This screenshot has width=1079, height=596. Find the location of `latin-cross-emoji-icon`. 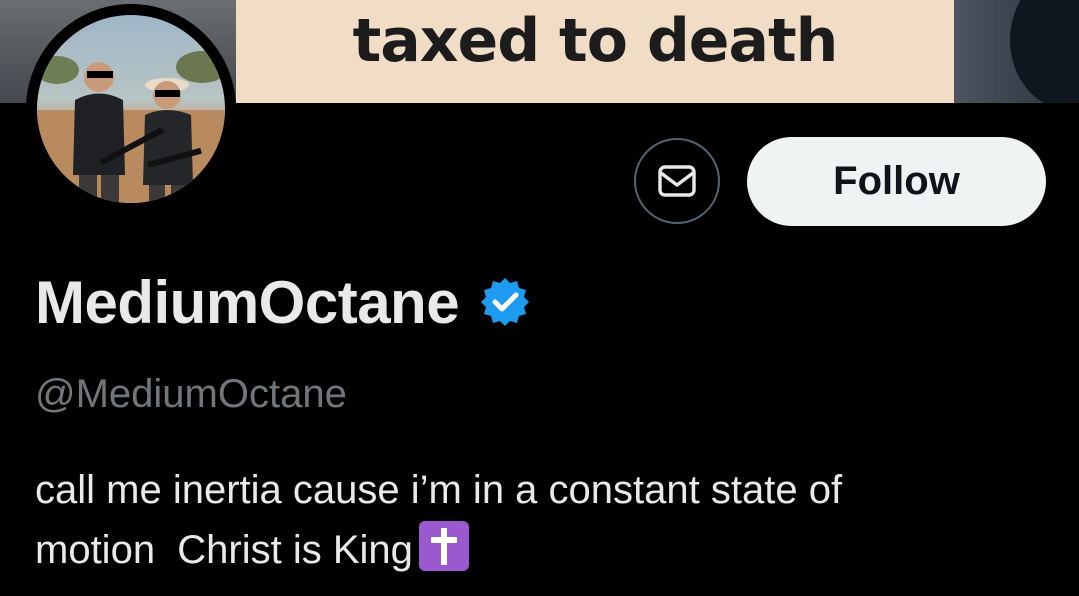

latin-cross-emoji-icon is located at coordinates (443, 546).